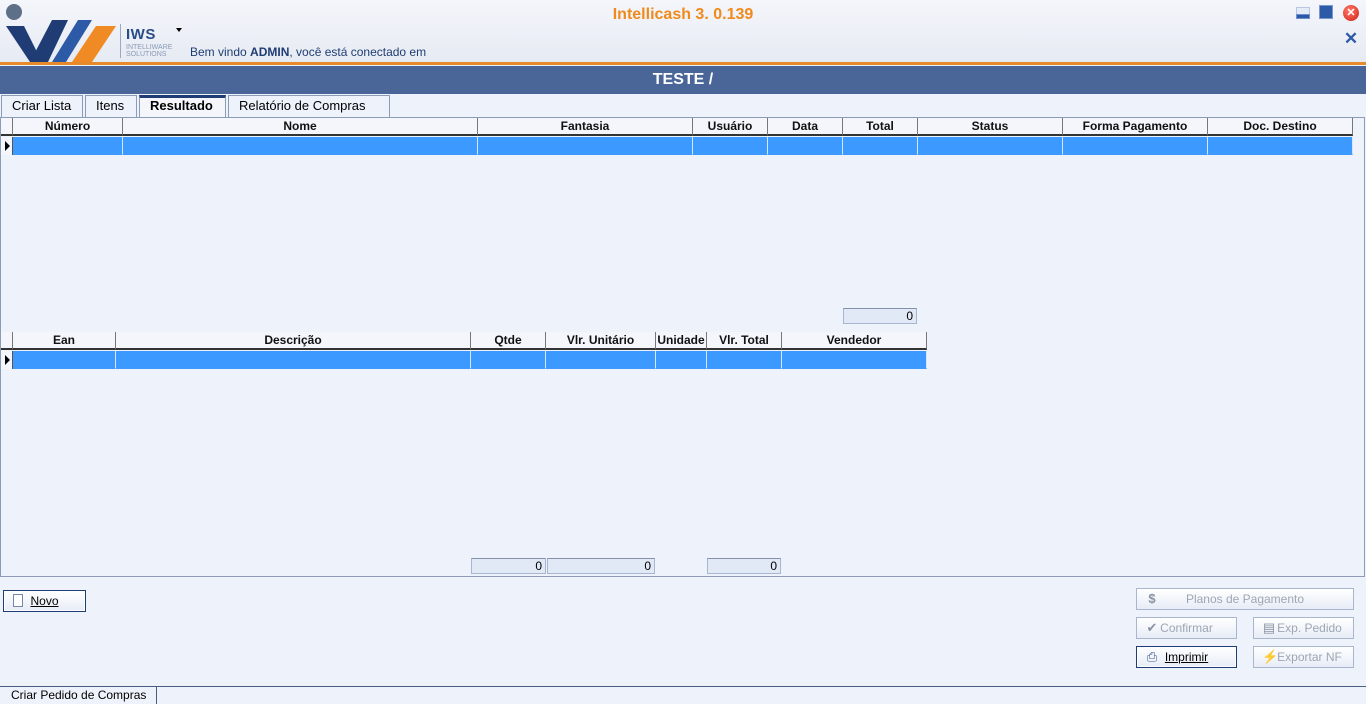 This screenshot has width=1366, height=704. Describe the element at coordinates (744, 566) in the screenshot. I see `items-vlr-total-total: 0` at that location.